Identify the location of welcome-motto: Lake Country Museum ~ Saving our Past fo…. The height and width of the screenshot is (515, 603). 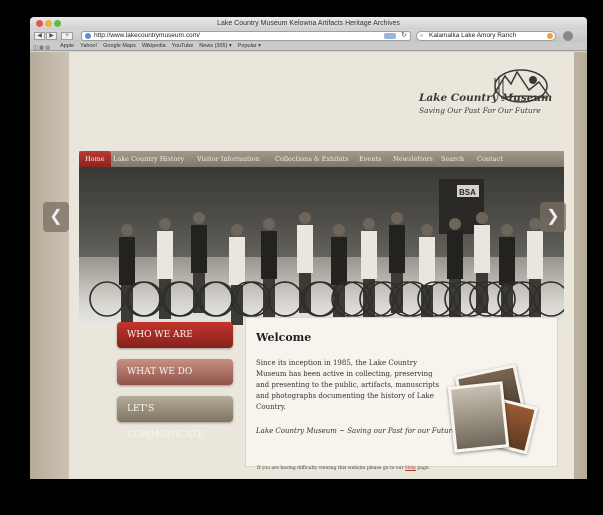
(356, 431).